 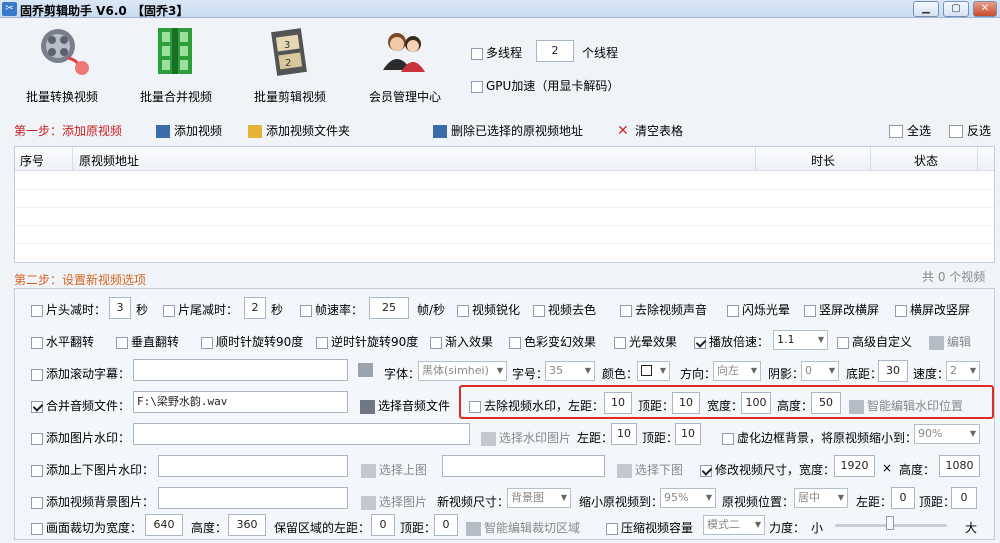 What do you see at coordinates (73, 11) in the screenshot?
I see `window-title: 固乔剪辑助手 V6.0` at bounding box center [73, 11].